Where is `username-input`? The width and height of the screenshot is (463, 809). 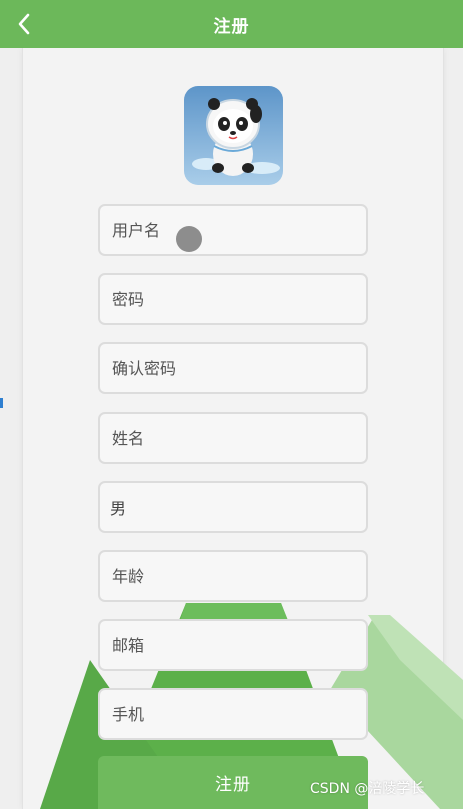 username-input is located at coordinates (233, 230).